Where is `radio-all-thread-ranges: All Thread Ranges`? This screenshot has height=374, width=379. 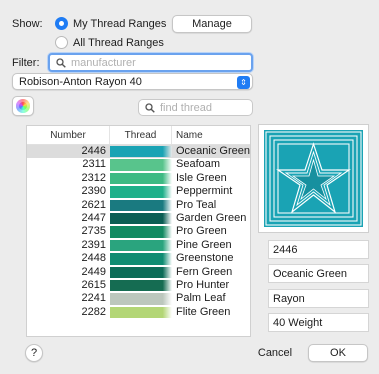 radio-all-thread-ranges: All Thread Ranges is located at coordinates (109, 42).